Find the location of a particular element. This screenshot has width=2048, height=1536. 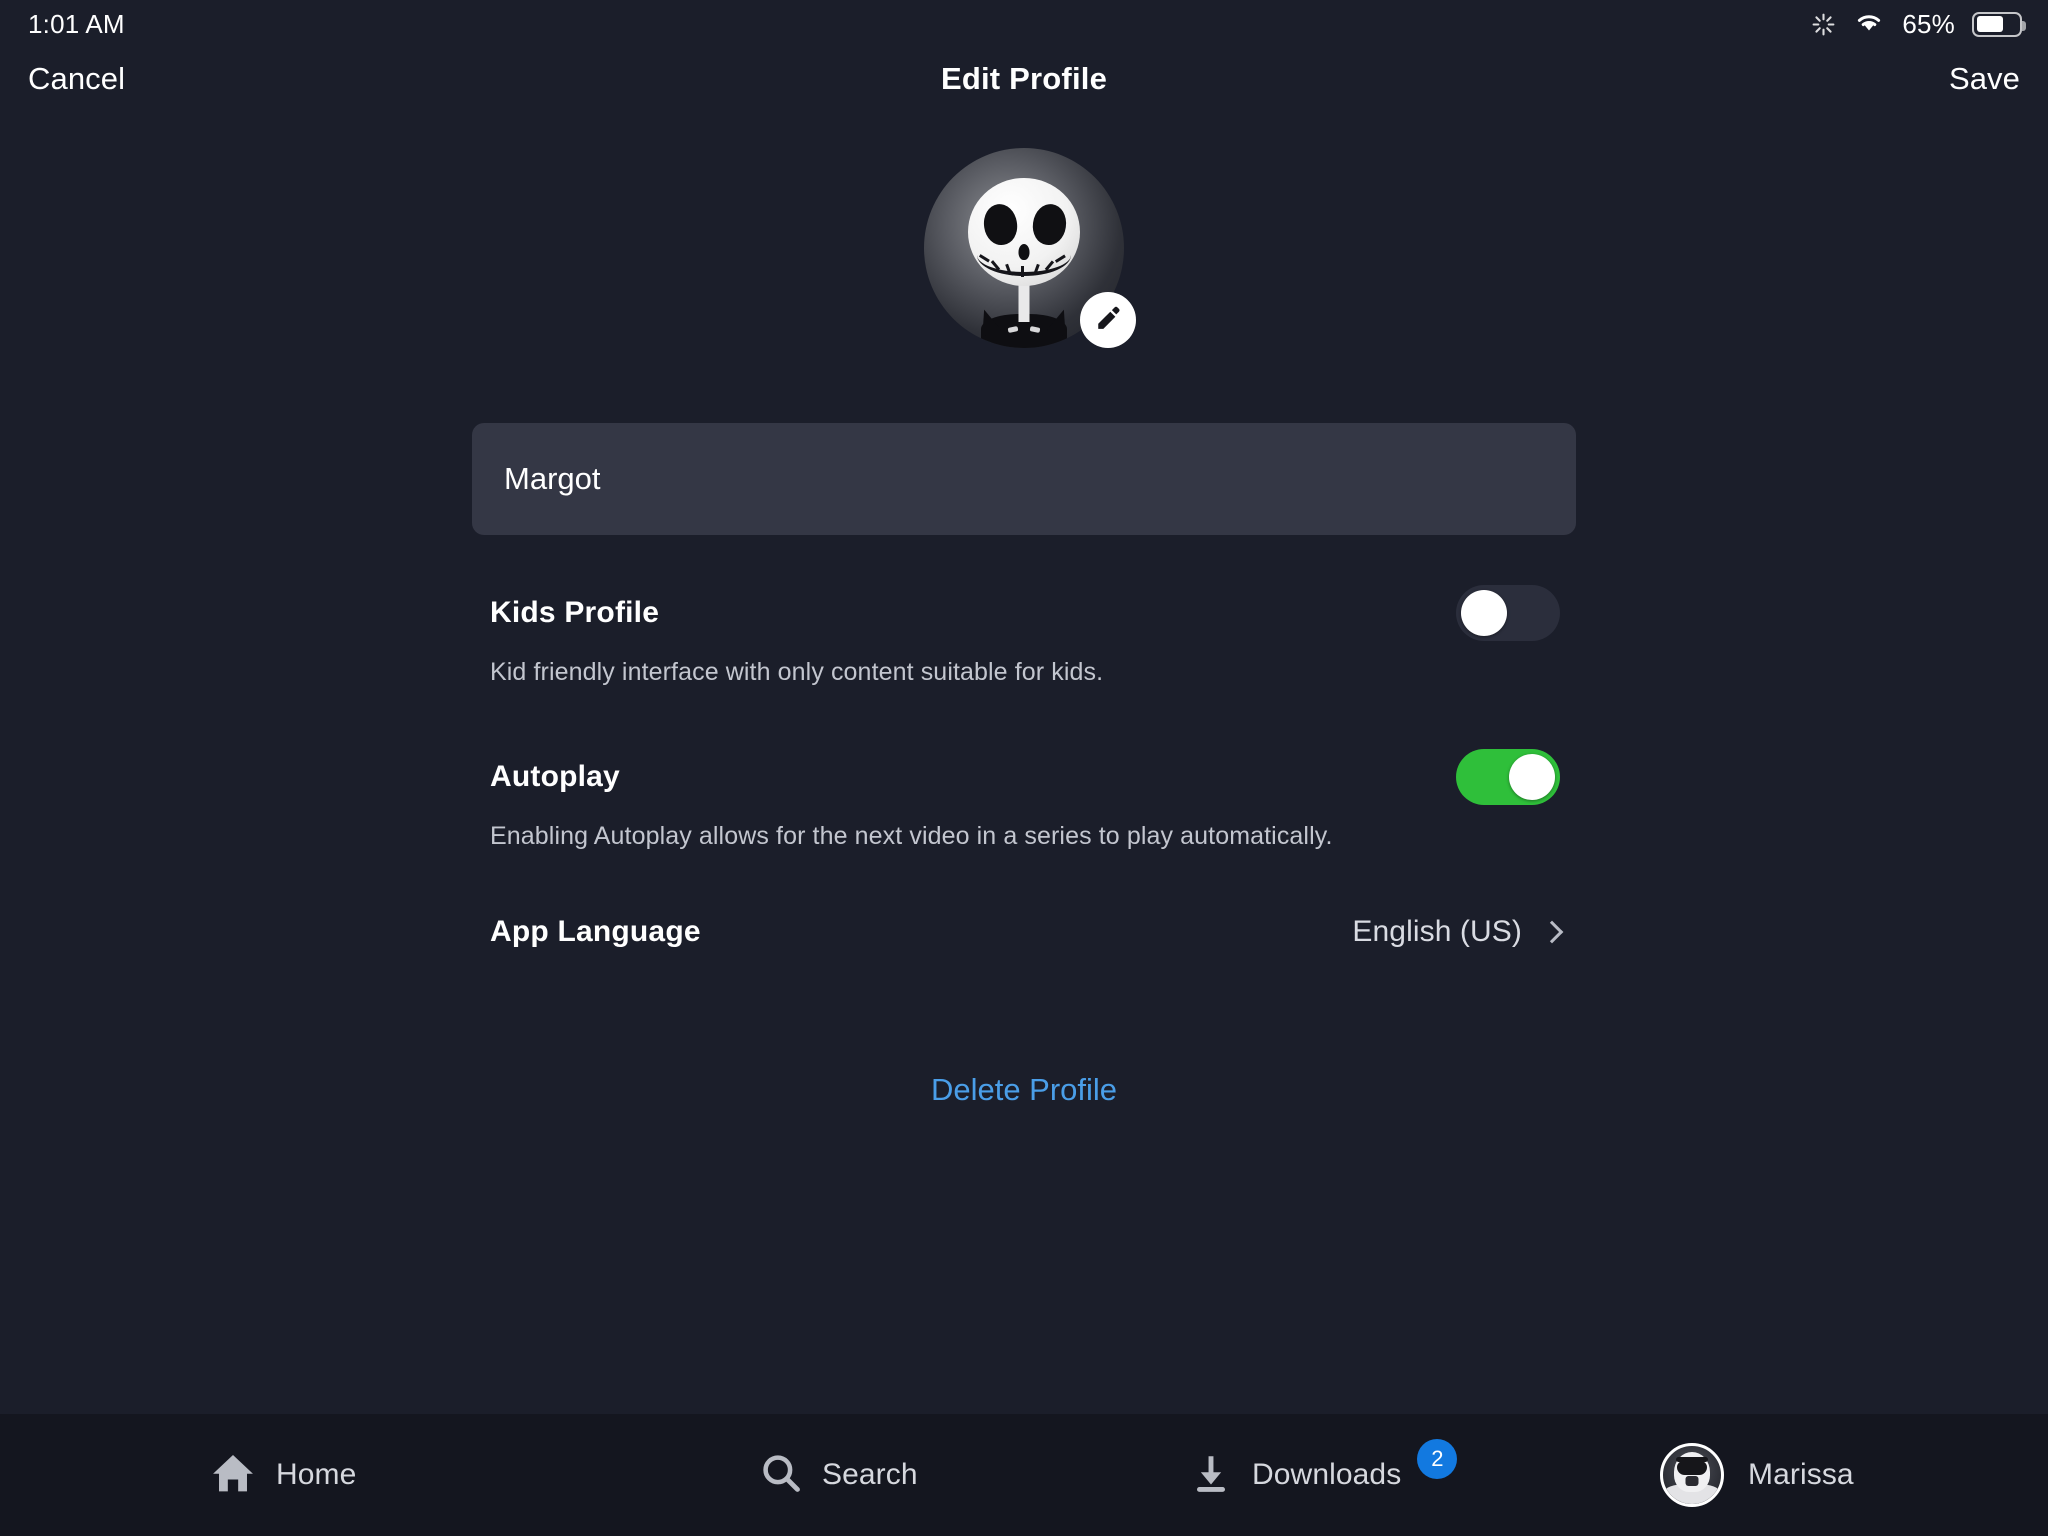

status-bar-time: 1:01 AM is located at coordinates (76, 23).